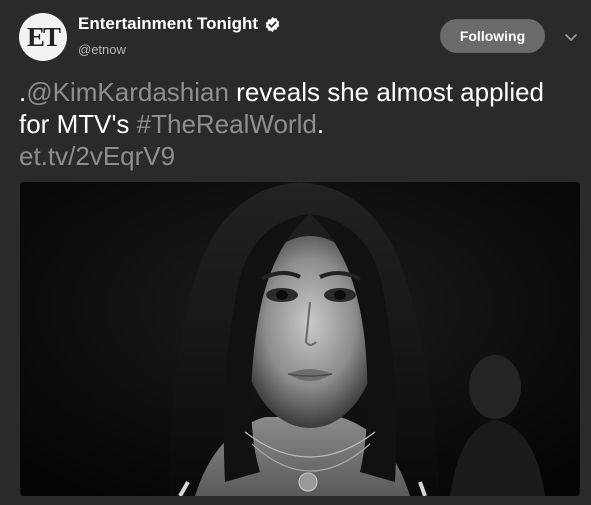  I want to click on name-row: Entertainment Tonight, so click(179, 24).